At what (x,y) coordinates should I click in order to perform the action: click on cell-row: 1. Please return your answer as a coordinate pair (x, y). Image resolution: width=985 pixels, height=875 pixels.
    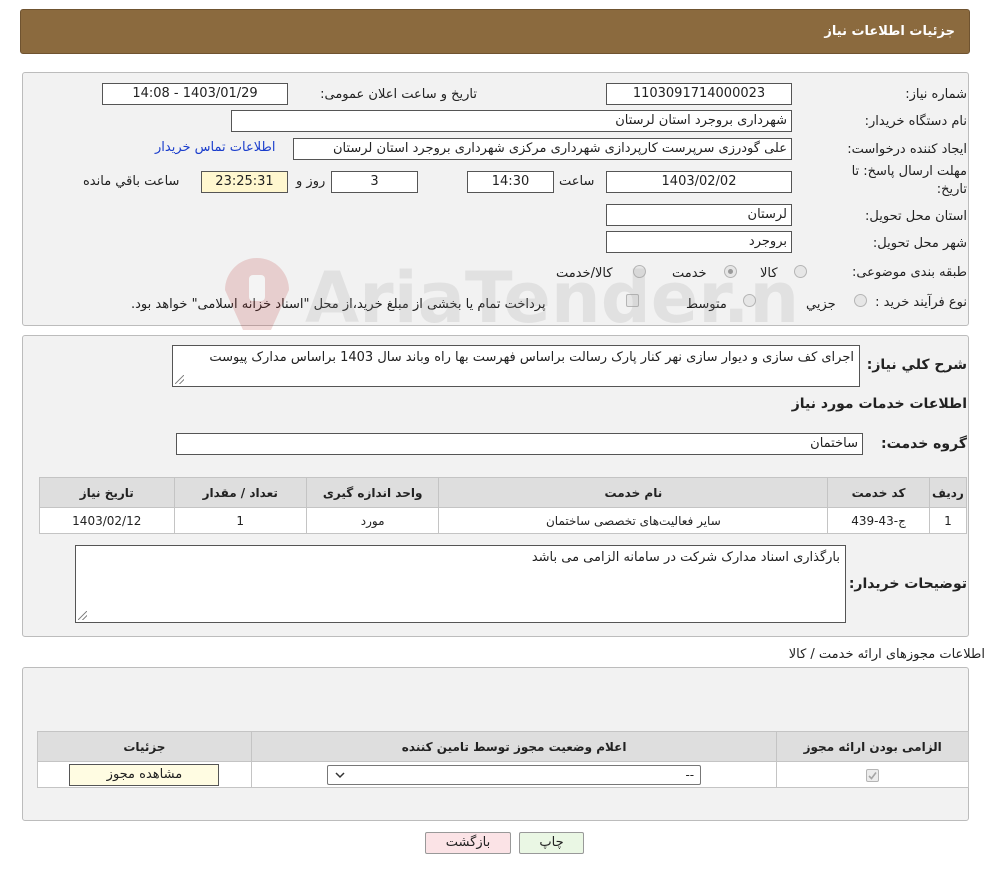
    Looking at the image, I should click on (948, 520).